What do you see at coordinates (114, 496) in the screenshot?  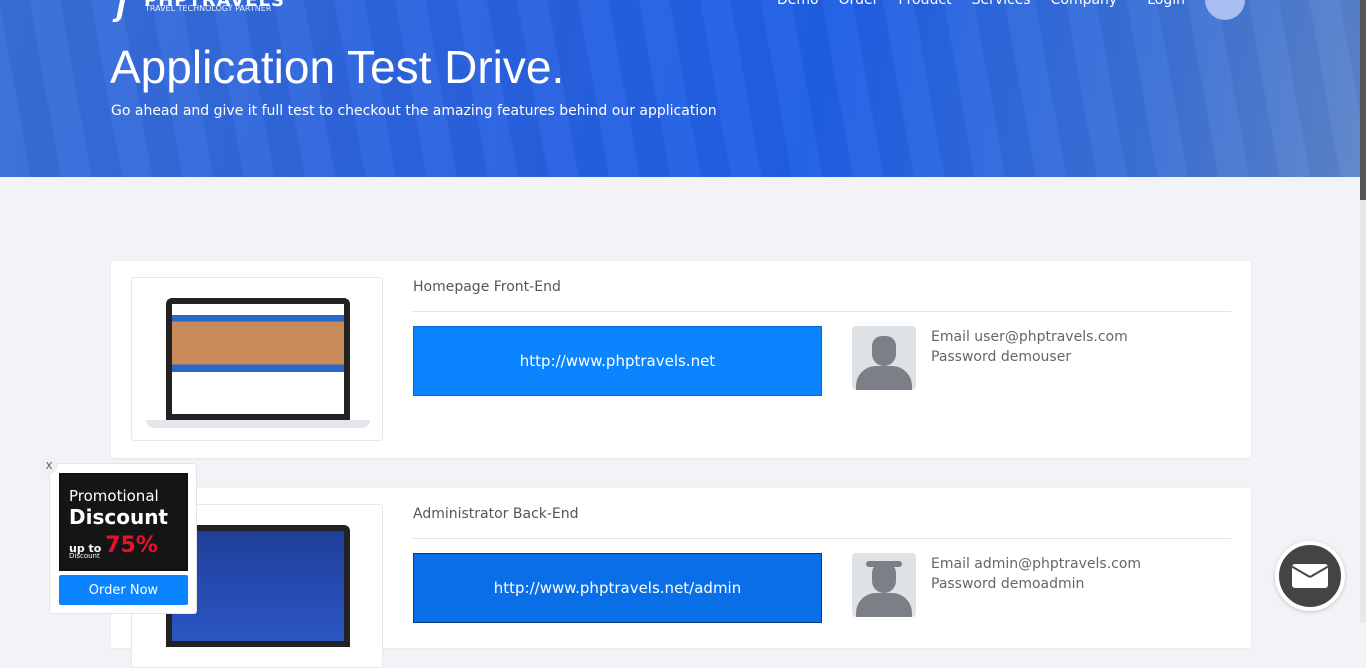 I see `promo-line1: Promotional` at bounding box center [114, 496].